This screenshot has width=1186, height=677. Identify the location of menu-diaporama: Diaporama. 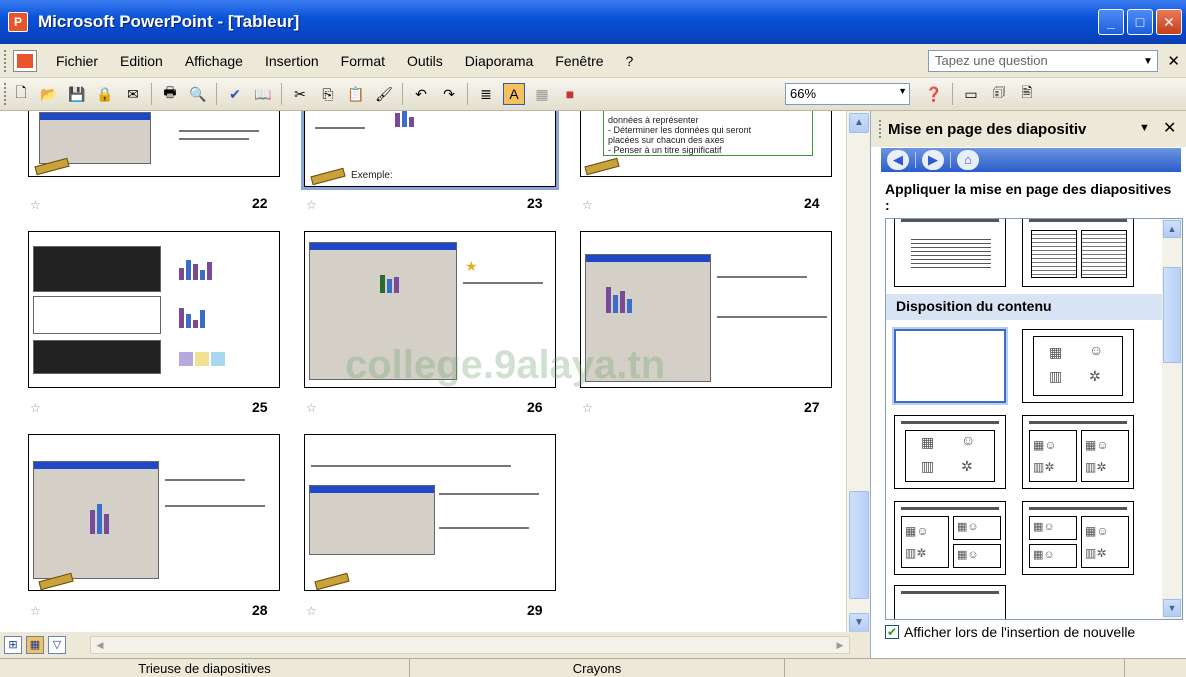
(499, 61).